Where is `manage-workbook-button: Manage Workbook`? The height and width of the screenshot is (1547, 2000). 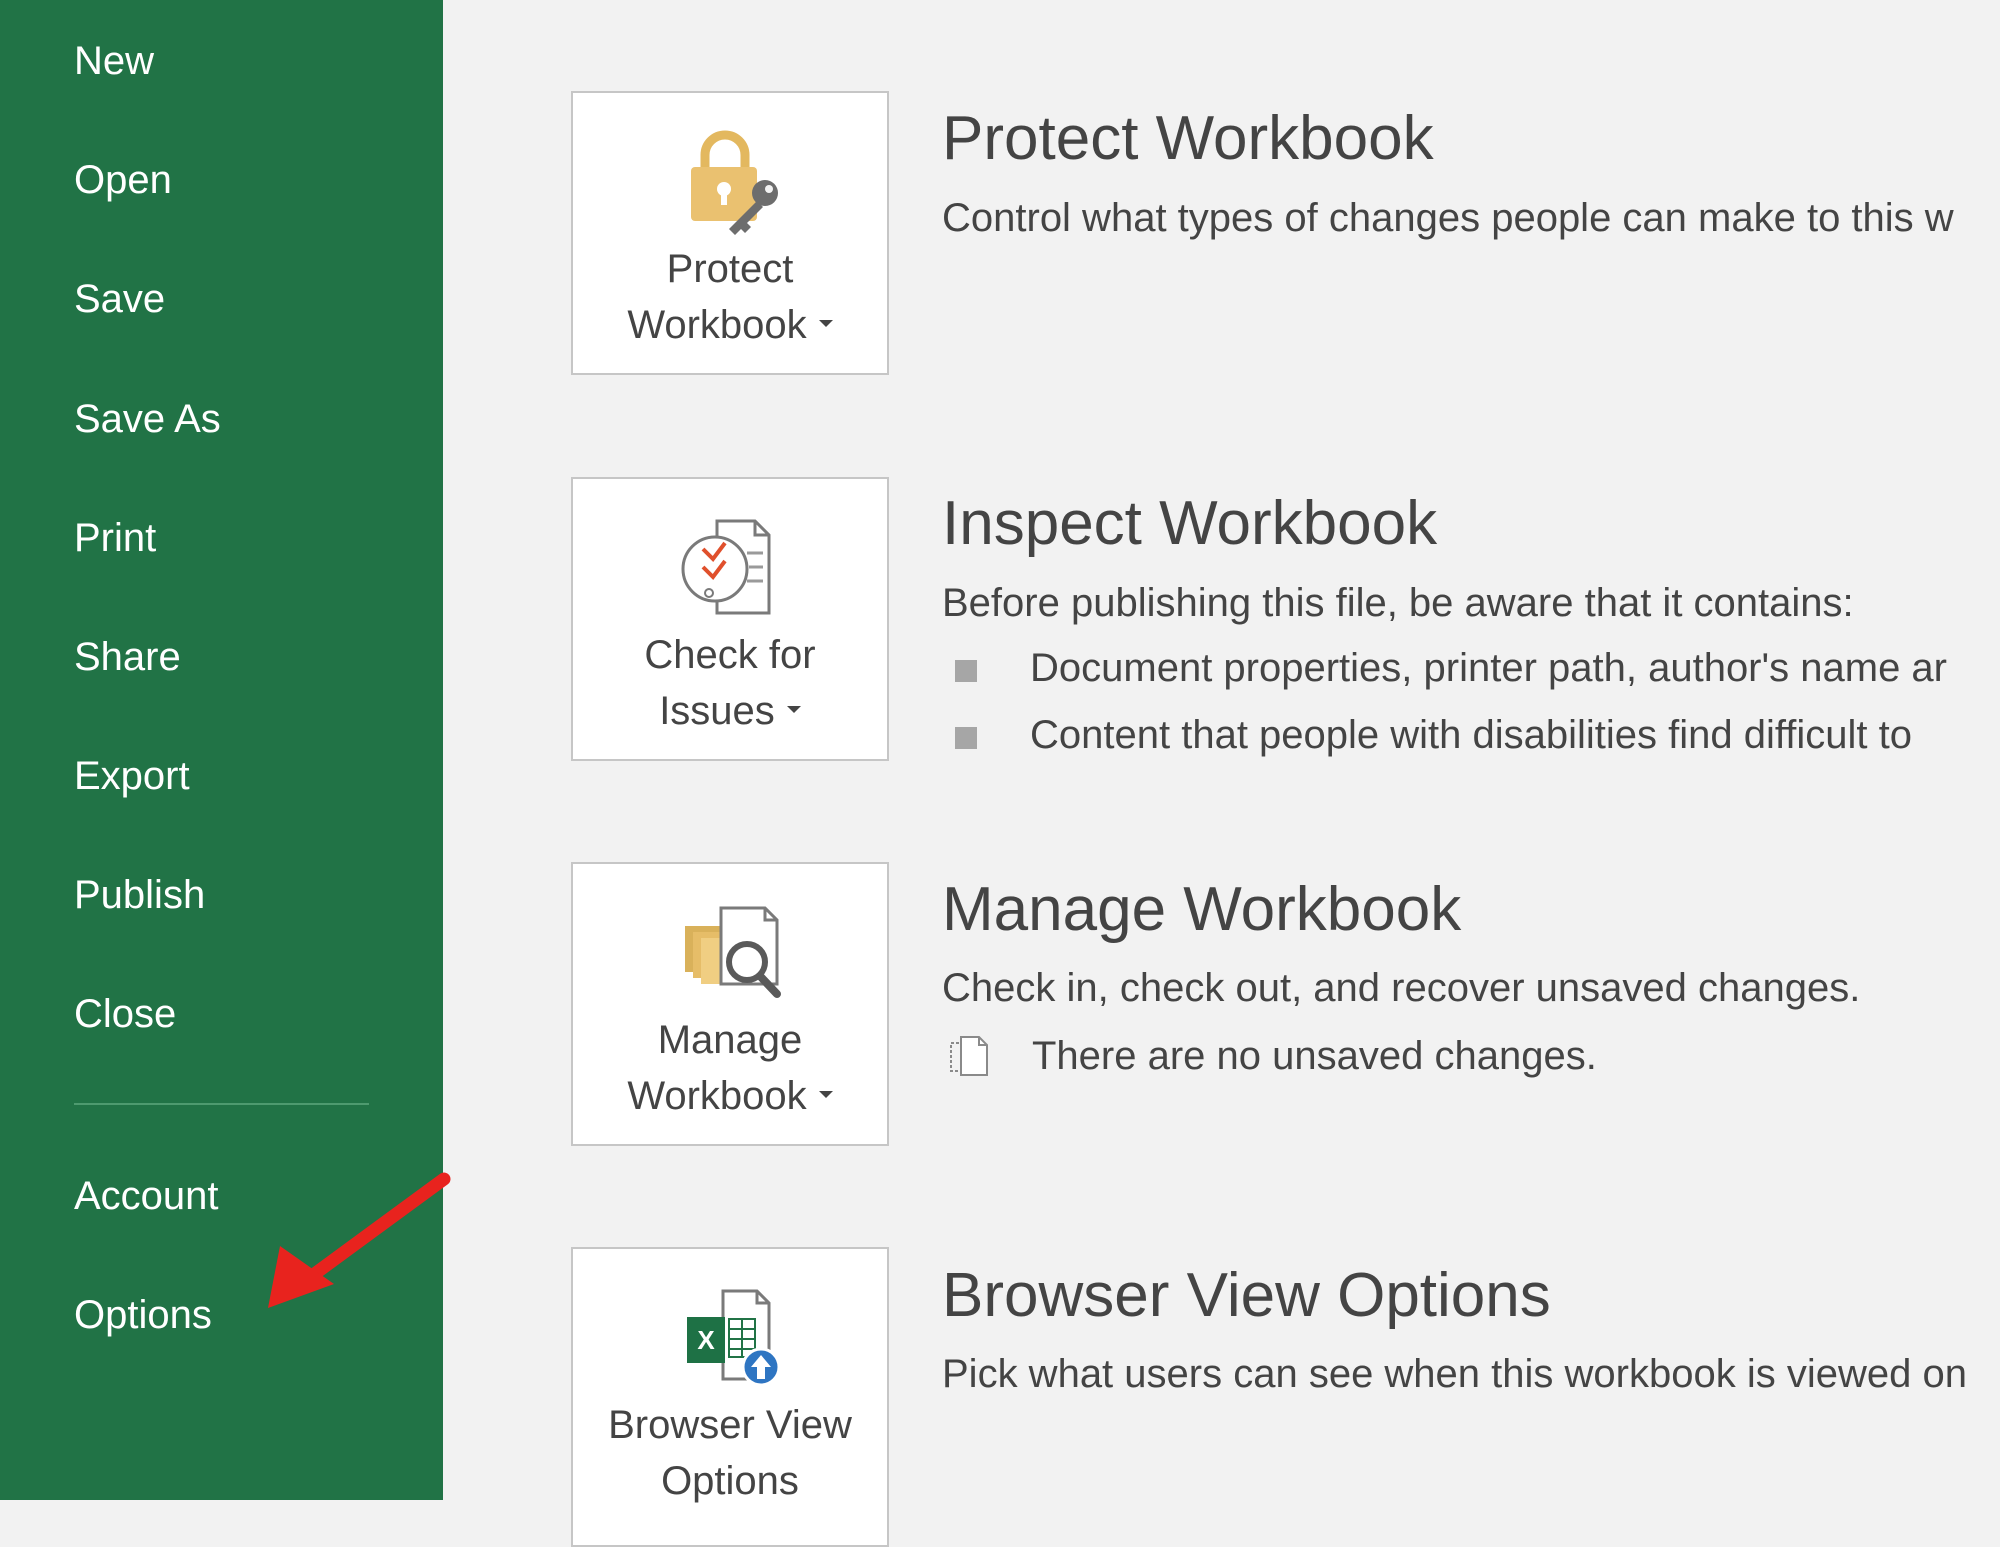 manage-workbook-button: Manage Workbook is located at coordinates (730, 1004).